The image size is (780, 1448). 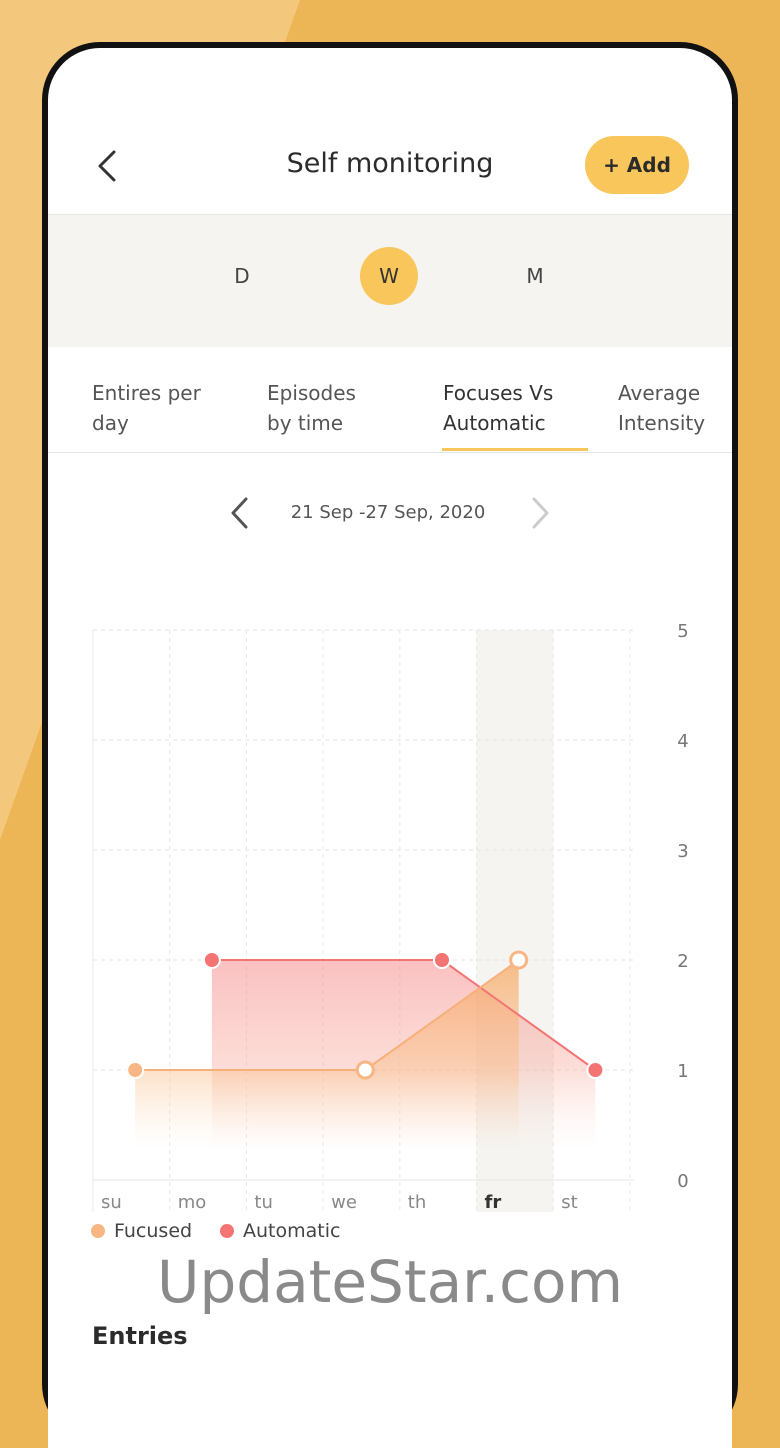 I want to click on y-tick-label: 0, so click(x=682, y=1181).